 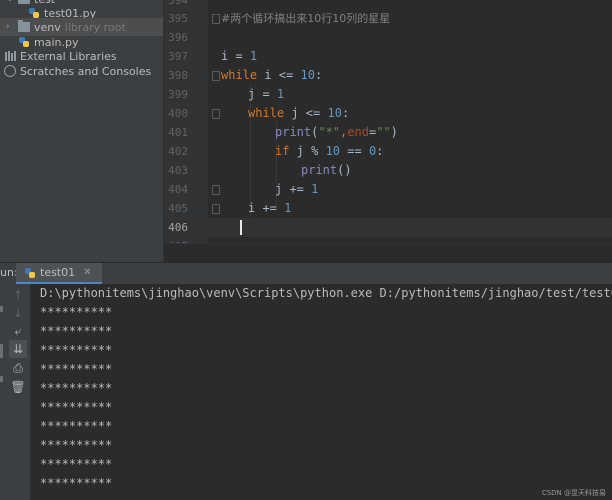 What do you see at coordinates (11, 27) in the screenshot?
I see `chevron-right-icon: ›` at bounding box center [11, 27].